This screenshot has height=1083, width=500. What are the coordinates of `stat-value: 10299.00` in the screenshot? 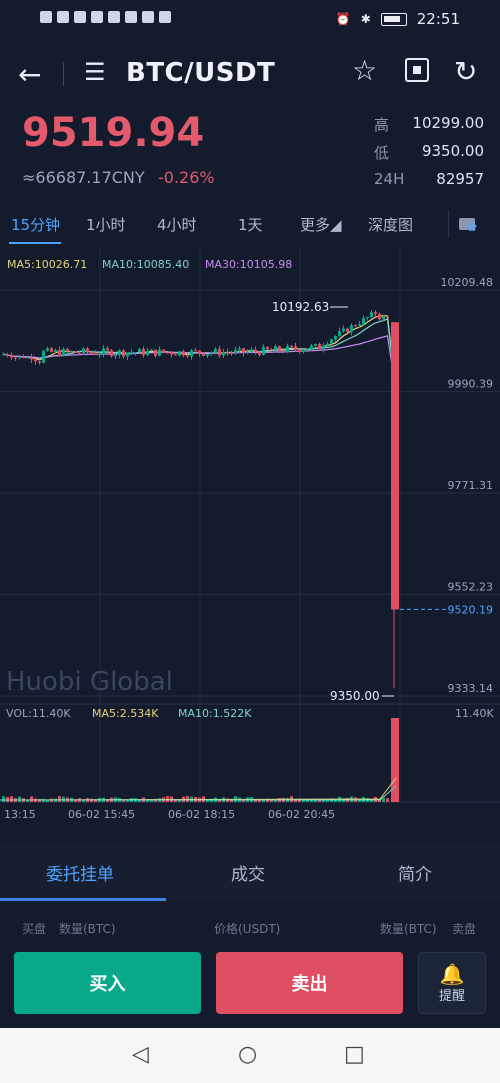 It's located at (448, 123).